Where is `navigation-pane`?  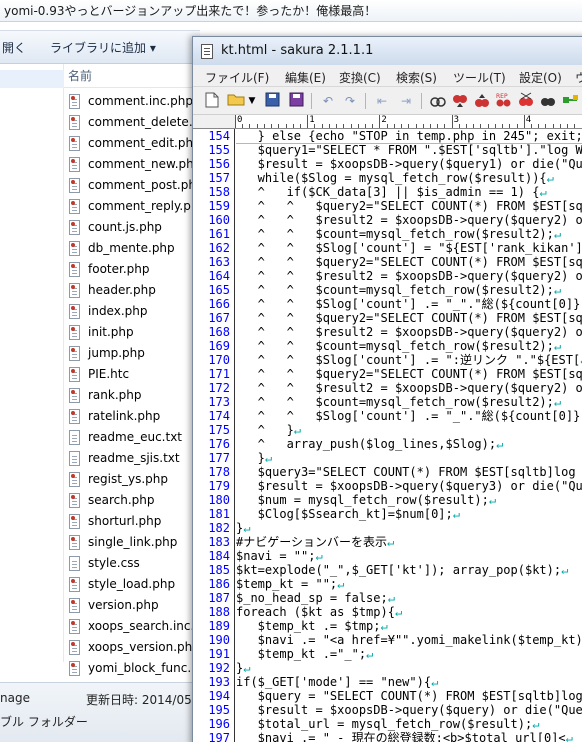
navigation-pane is located at coordinates (32, 363).